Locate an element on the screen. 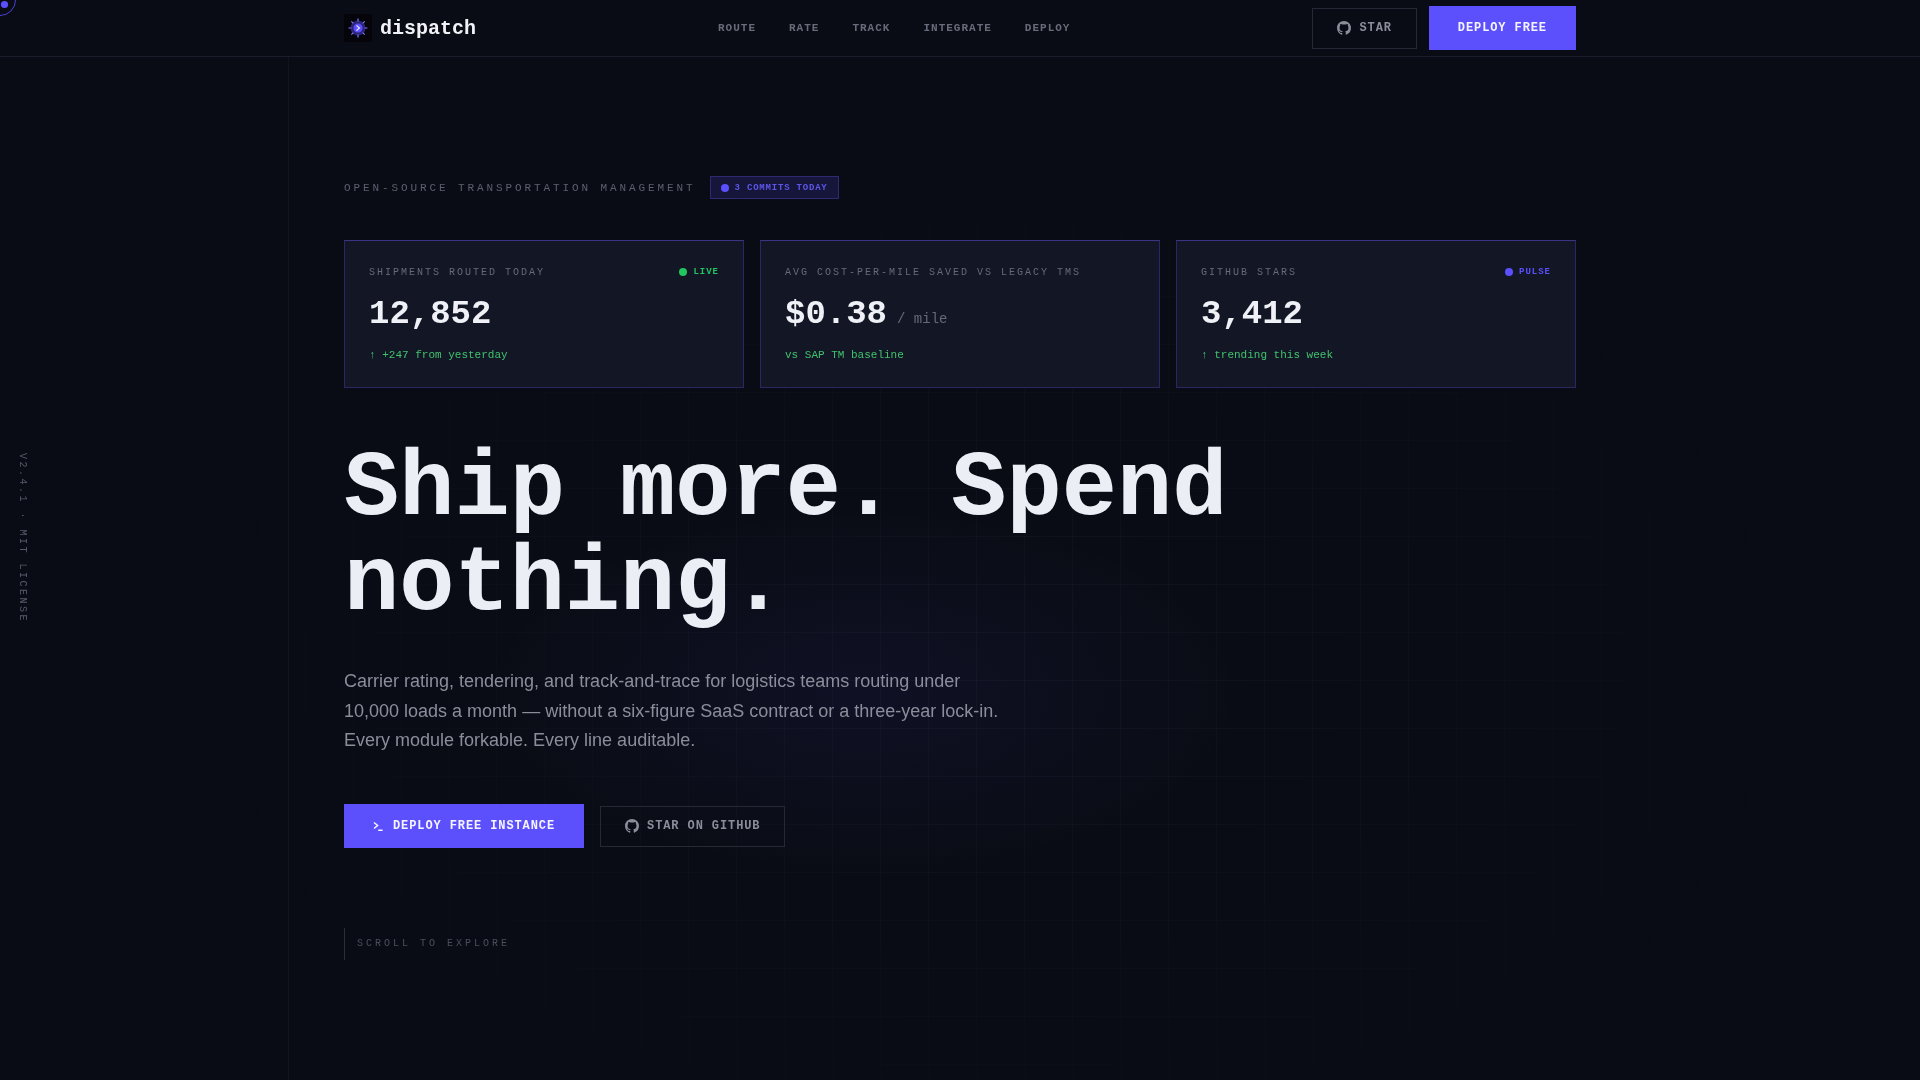 The height and width of the screenshot is (1080, 1920). stat-label: GITHUB STARS is located at coordinates (1249, 272).